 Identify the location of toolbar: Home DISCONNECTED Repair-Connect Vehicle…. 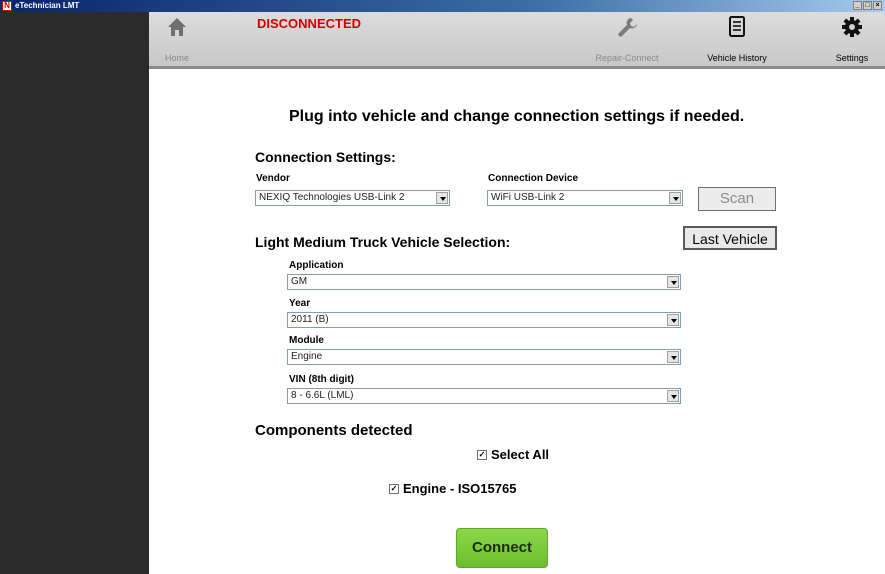
(517, 40).